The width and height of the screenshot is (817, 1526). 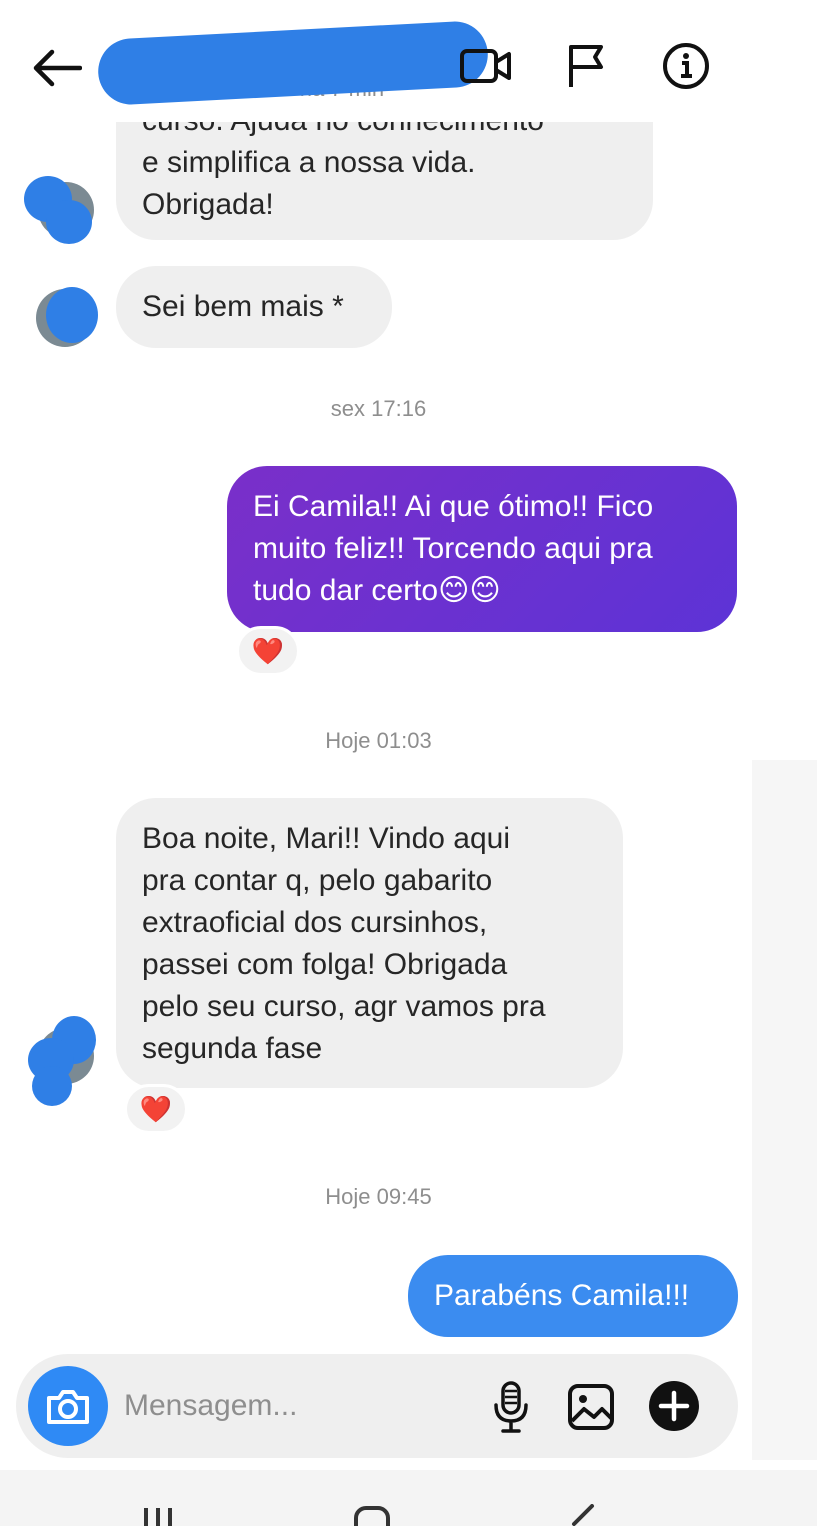 I want to click on incoming-message: Sei bem mais *, so click(x=254, y=307).